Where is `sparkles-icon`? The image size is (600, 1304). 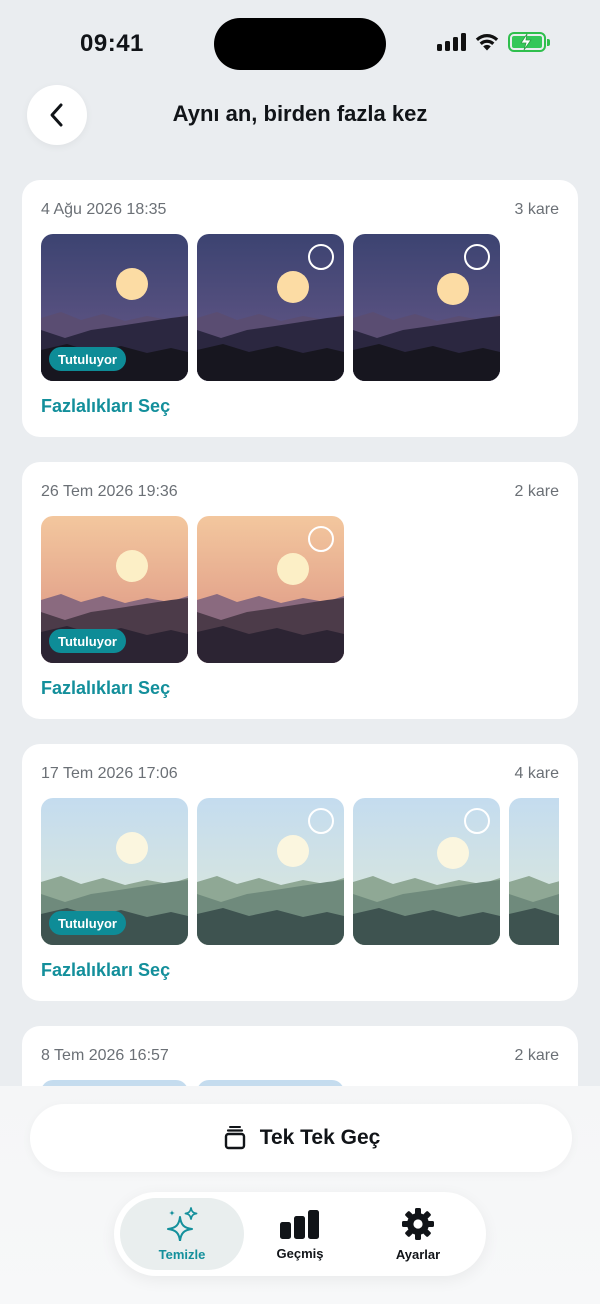 sparkles-icon is located at coordinates (182, 1223).